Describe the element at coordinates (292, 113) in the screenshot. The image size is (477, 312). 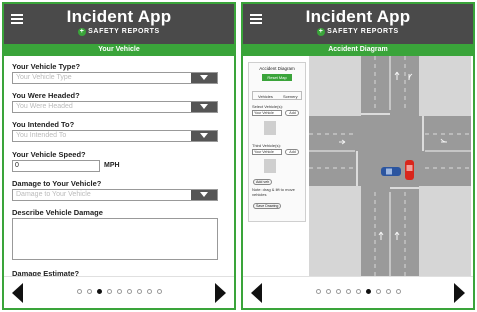
I see `add-vehicle-button: Add` at that location.